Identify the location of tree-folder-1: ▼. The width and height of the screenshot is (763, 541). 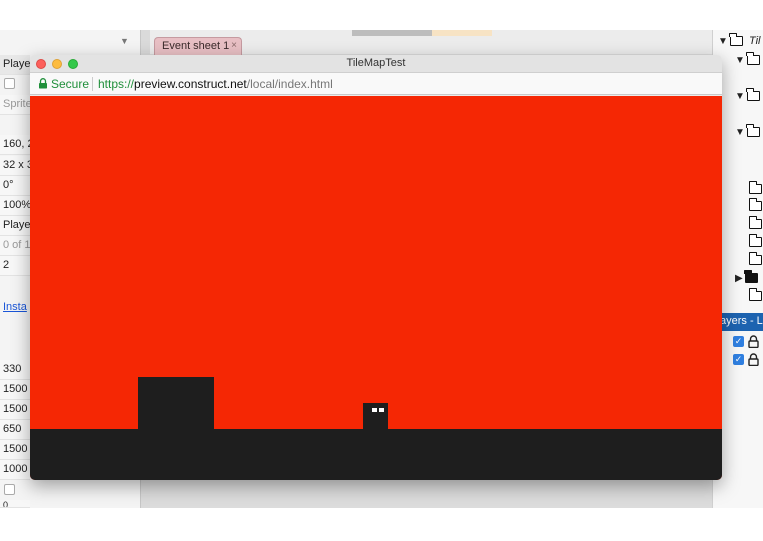
(747, 59).